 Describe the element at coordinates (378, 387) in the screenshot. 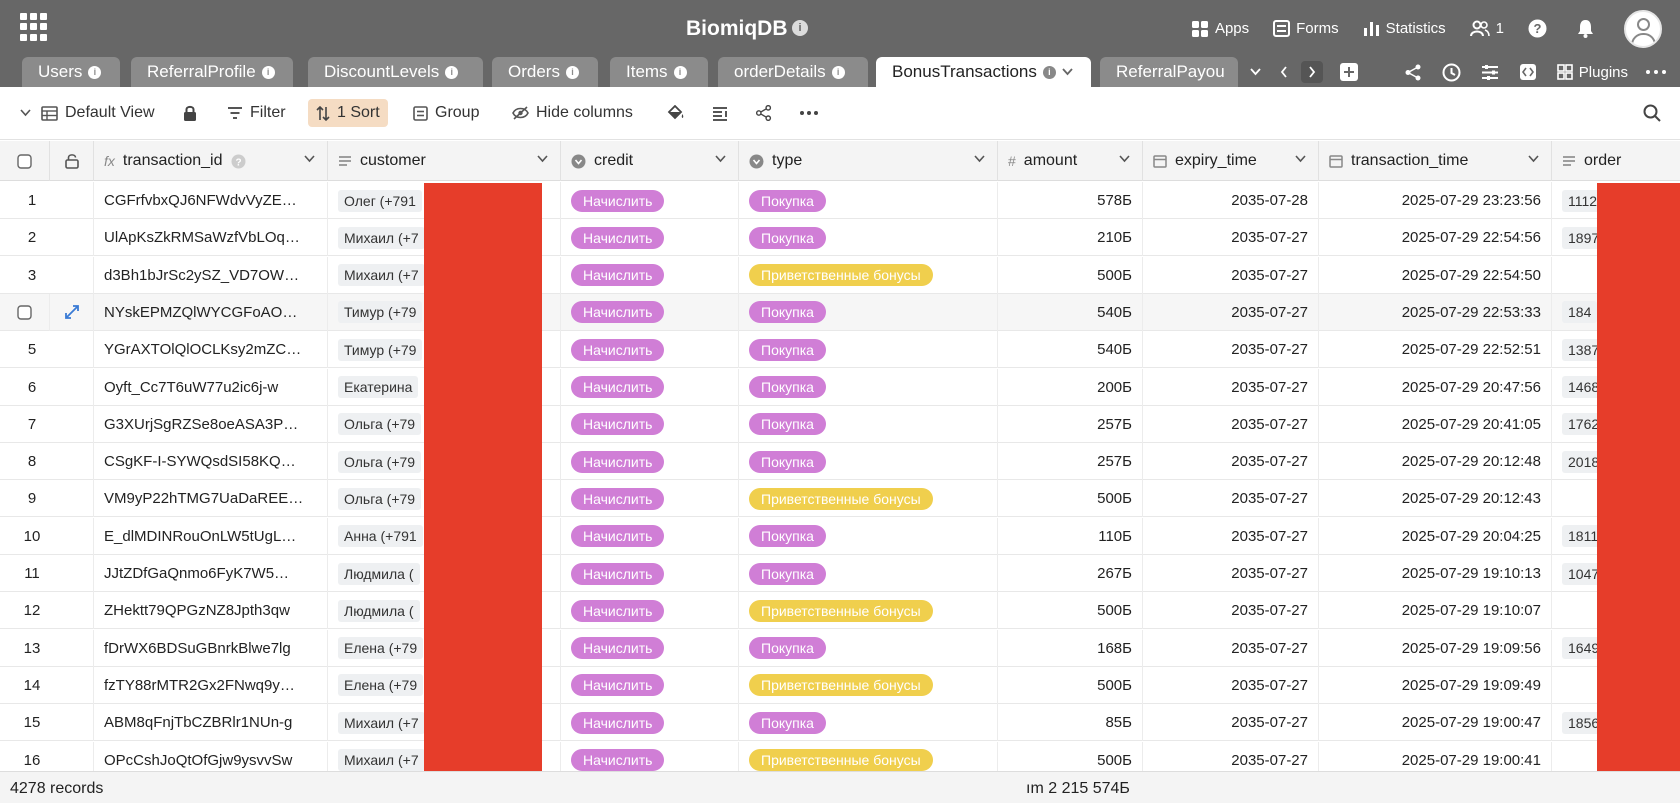

I see `customer-link: Екатерина` at that location.